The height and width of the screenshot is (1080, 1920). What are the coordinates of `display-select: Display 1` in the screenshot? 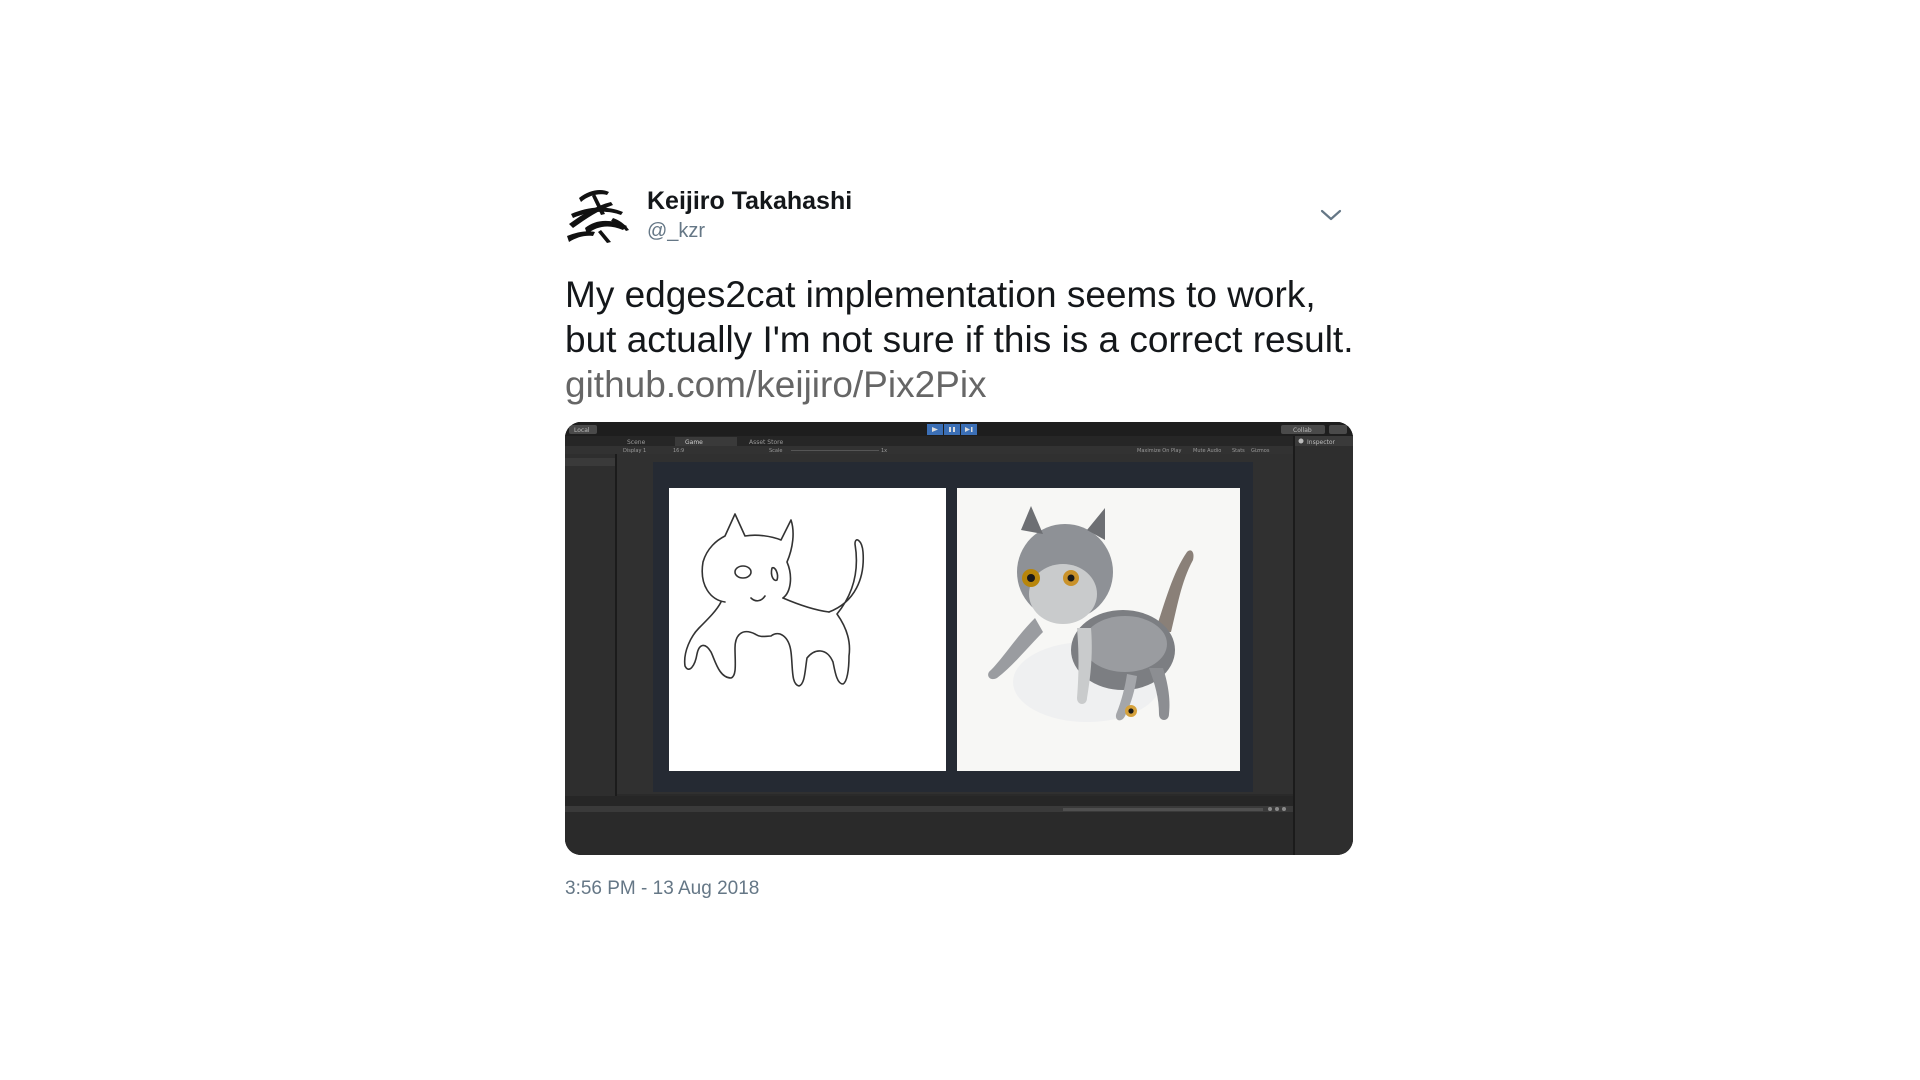 It's located at (634, 451).